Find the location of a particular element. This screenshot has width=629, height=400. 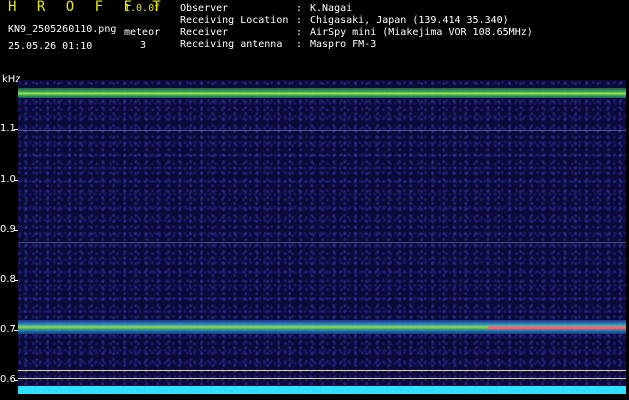

observer-sep: : is located at coordinates (299, 8).